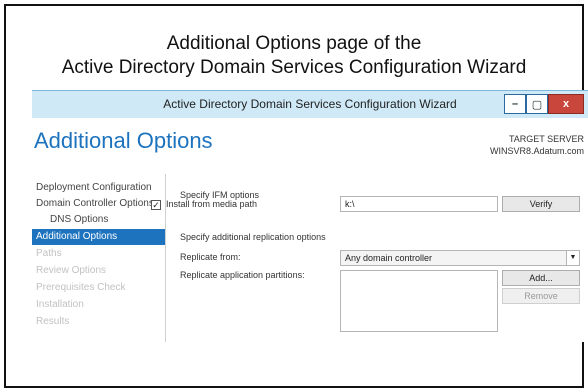 The width and height of the screenshot is (588, 392). What do you see at coordinates (77, 236) in the screenshot?
I see `nav-item-label: Additional Options` at bounding box center [77, 236].